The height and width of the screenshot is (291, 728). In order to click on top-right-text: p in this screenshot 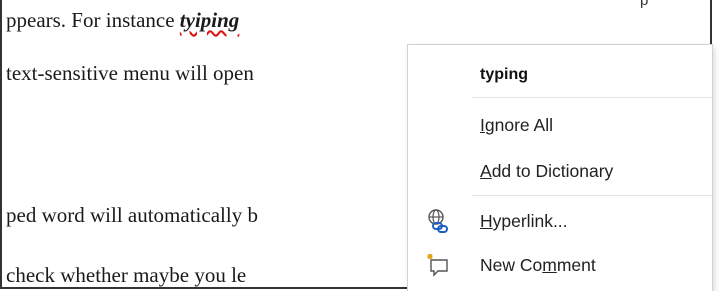, I will do `click(644, 4)`.